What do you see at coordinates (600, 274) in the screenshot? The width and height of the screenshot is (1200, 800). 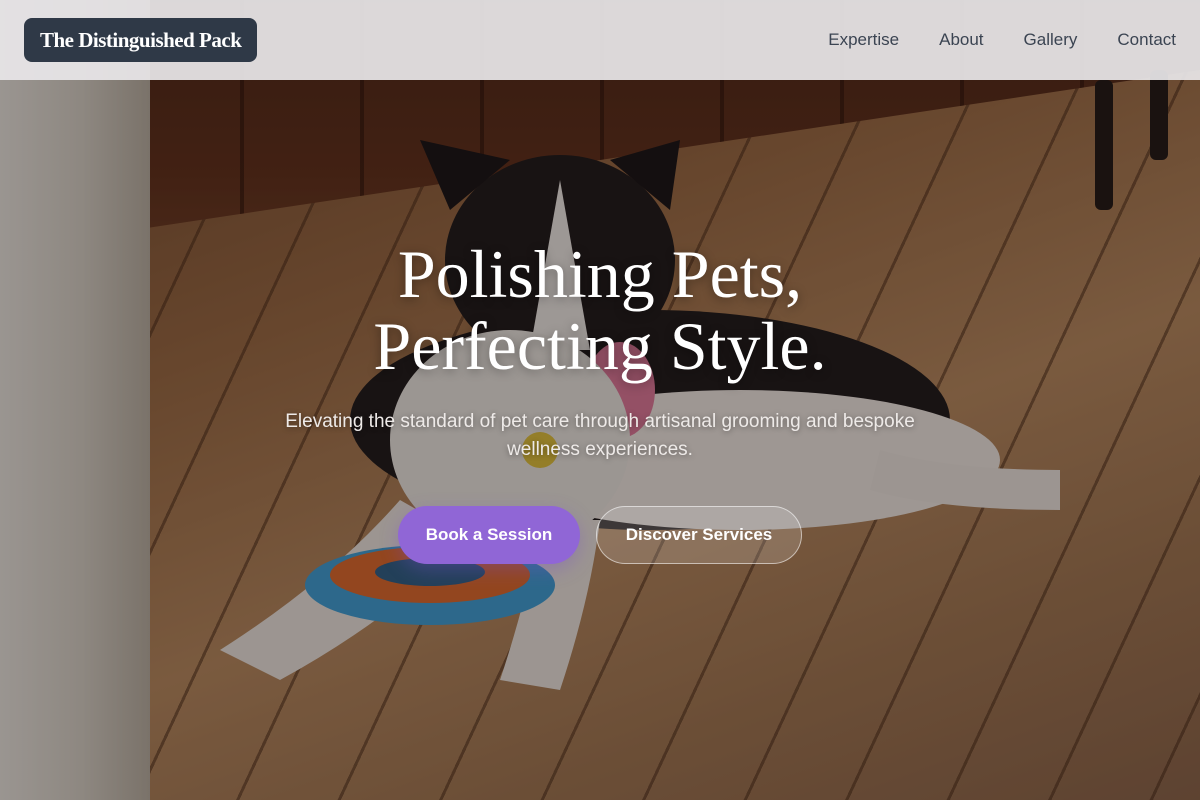 I see `hero-title-line-1: Polishing Pets,` at bounding box center [600, 274].